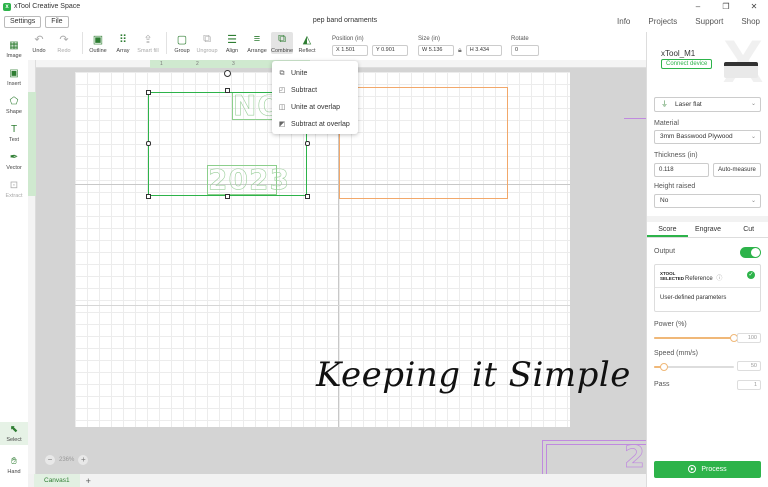 The image size is (768, 487). What do you see at coordinates (750, 252) in the screenshot?
I see `output-toggle` at bounding box center [750, 252].